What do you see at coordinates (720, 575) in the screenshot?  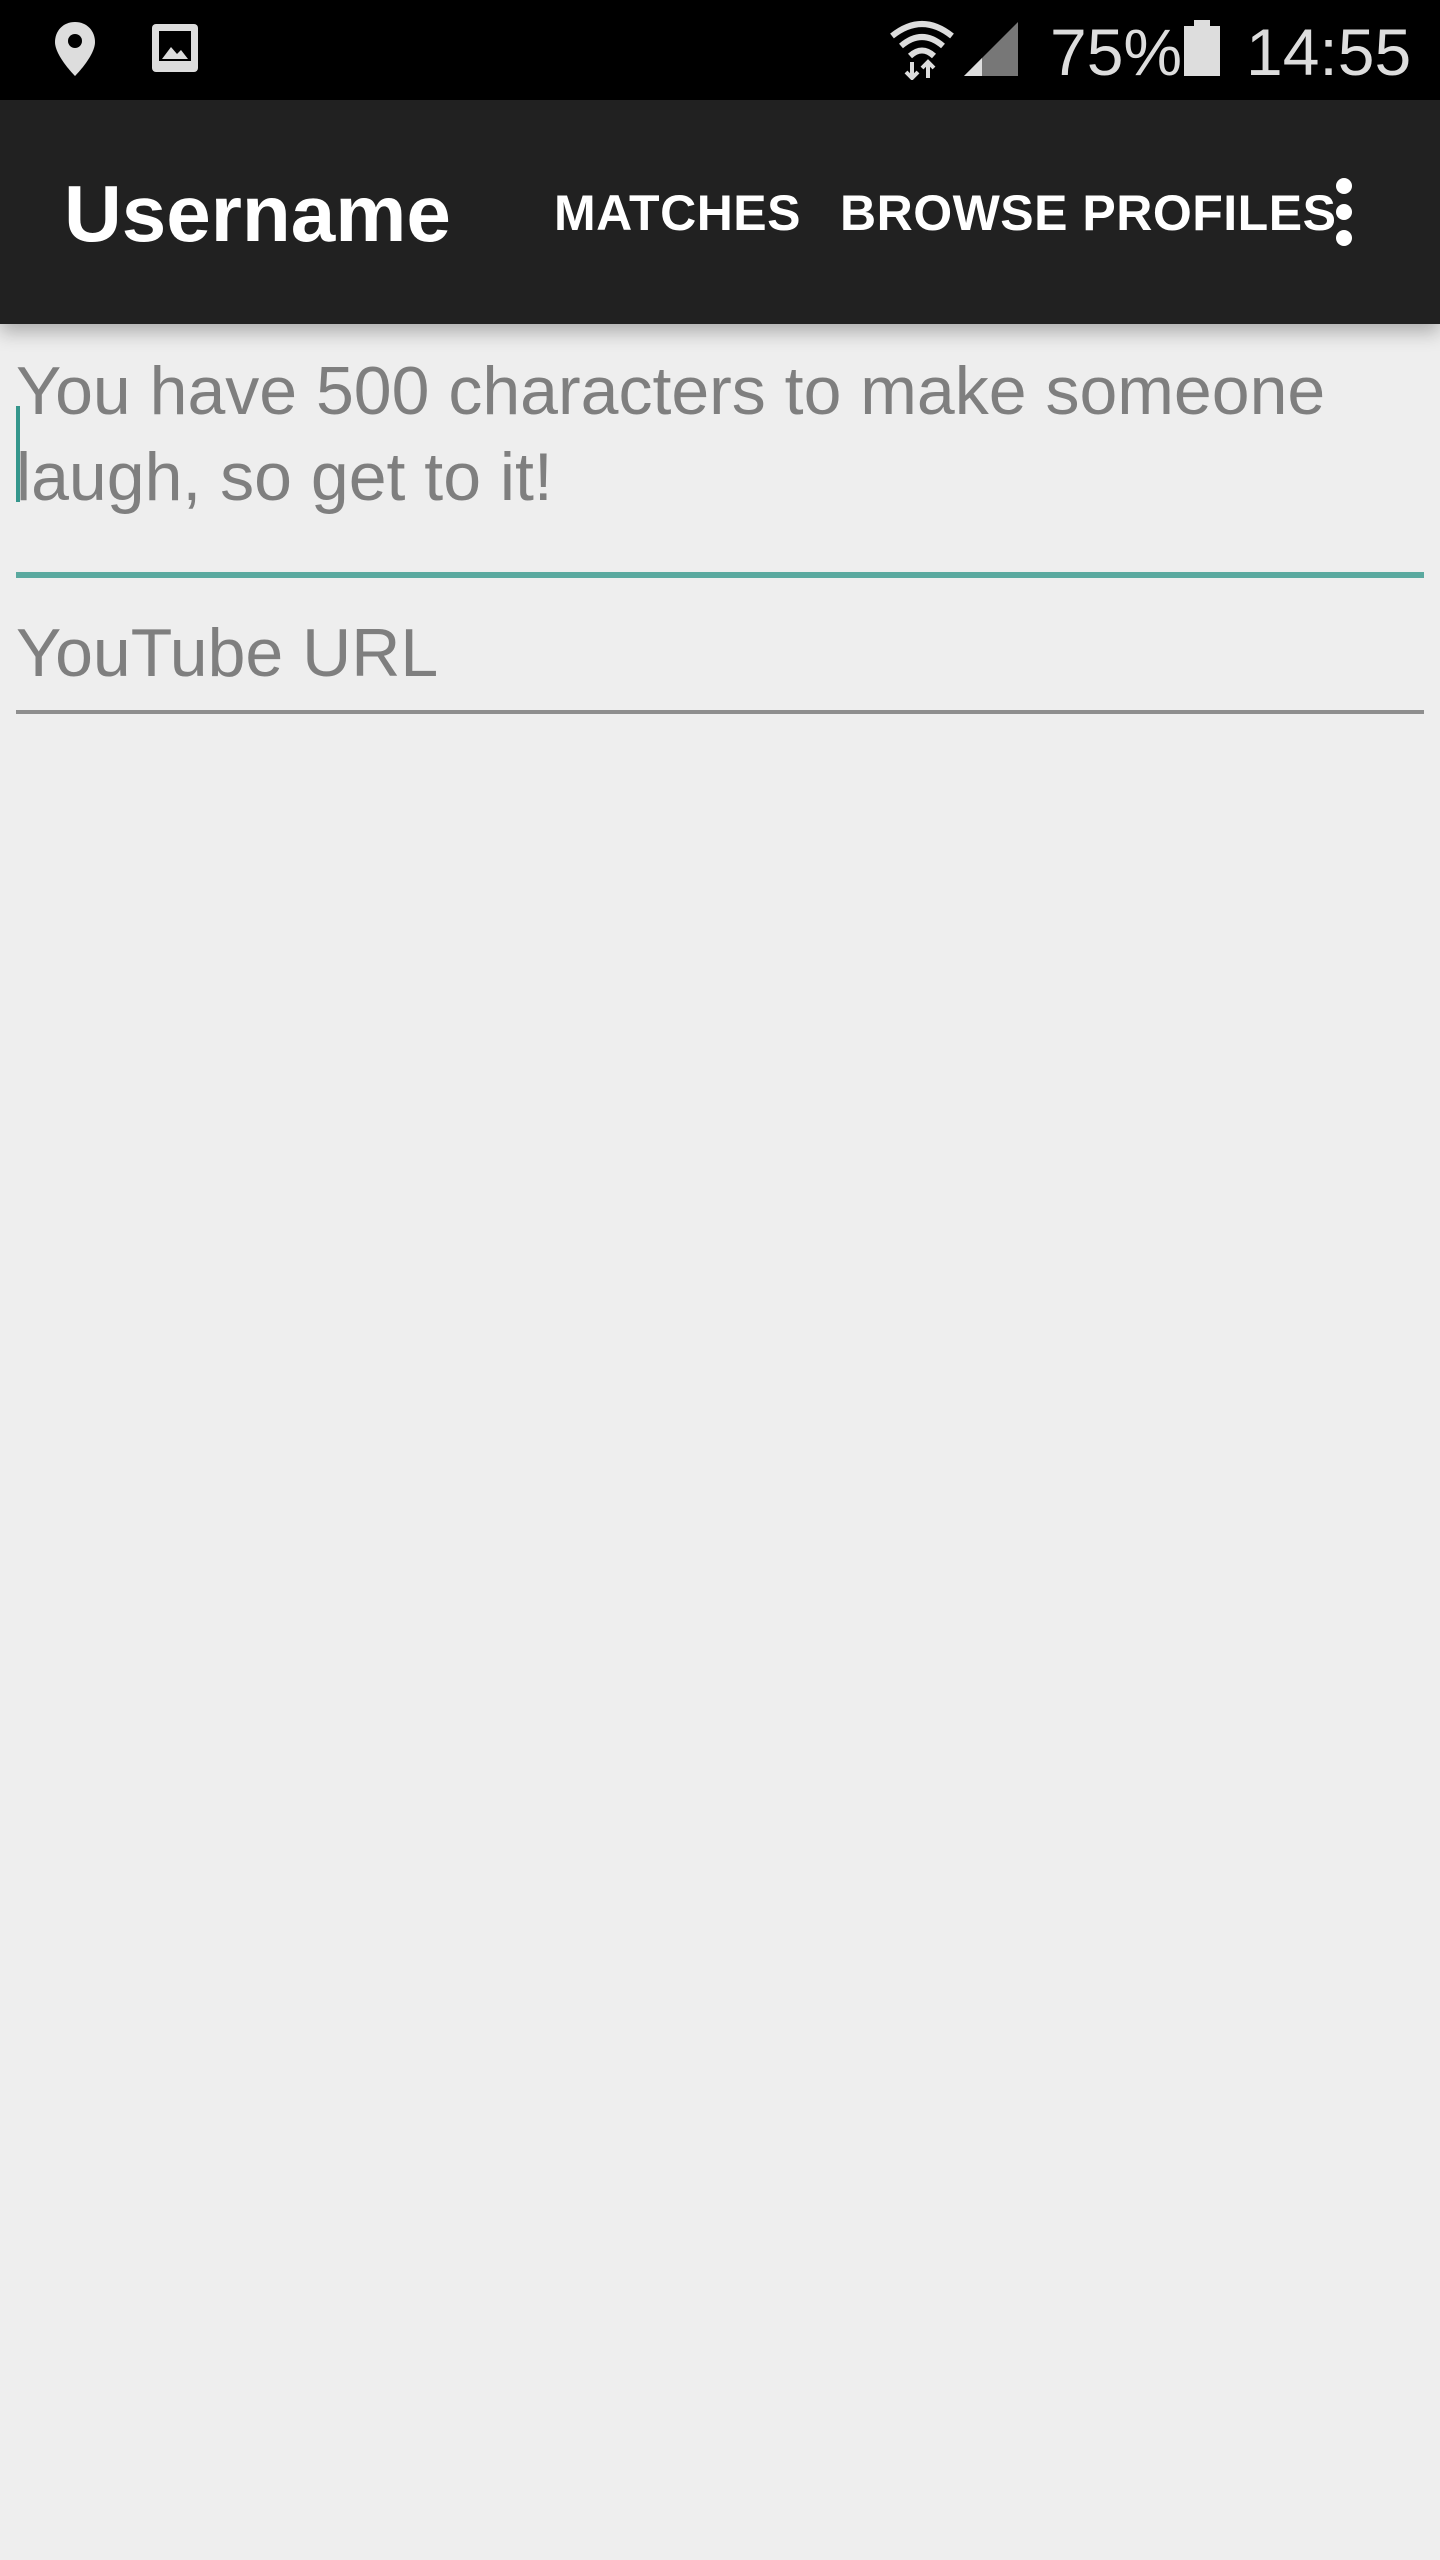 I see `message-underline` at bounding box center [720, 575].